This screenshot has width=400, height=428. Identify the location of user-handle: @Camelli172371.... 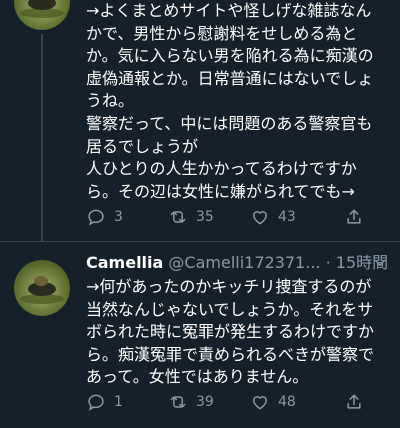
(244, 262).